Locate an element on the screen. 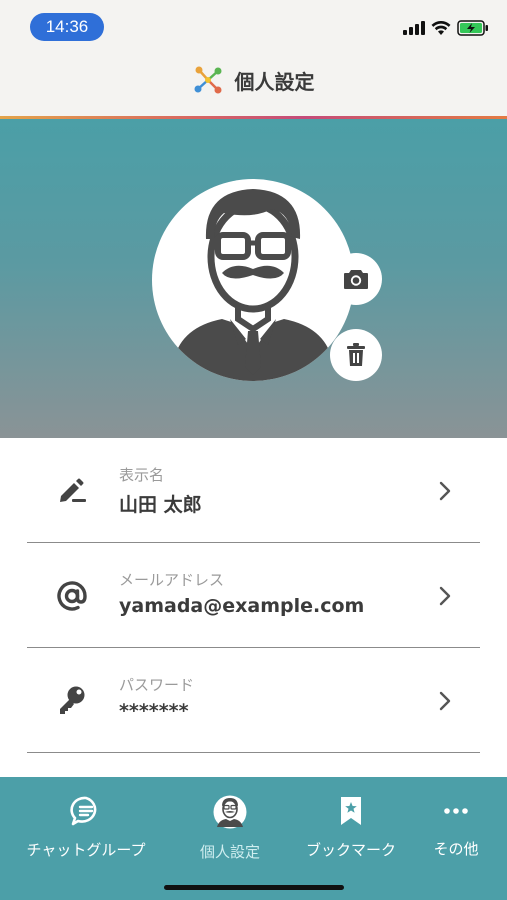  avatar-icon is located at coordinates (230, 812).